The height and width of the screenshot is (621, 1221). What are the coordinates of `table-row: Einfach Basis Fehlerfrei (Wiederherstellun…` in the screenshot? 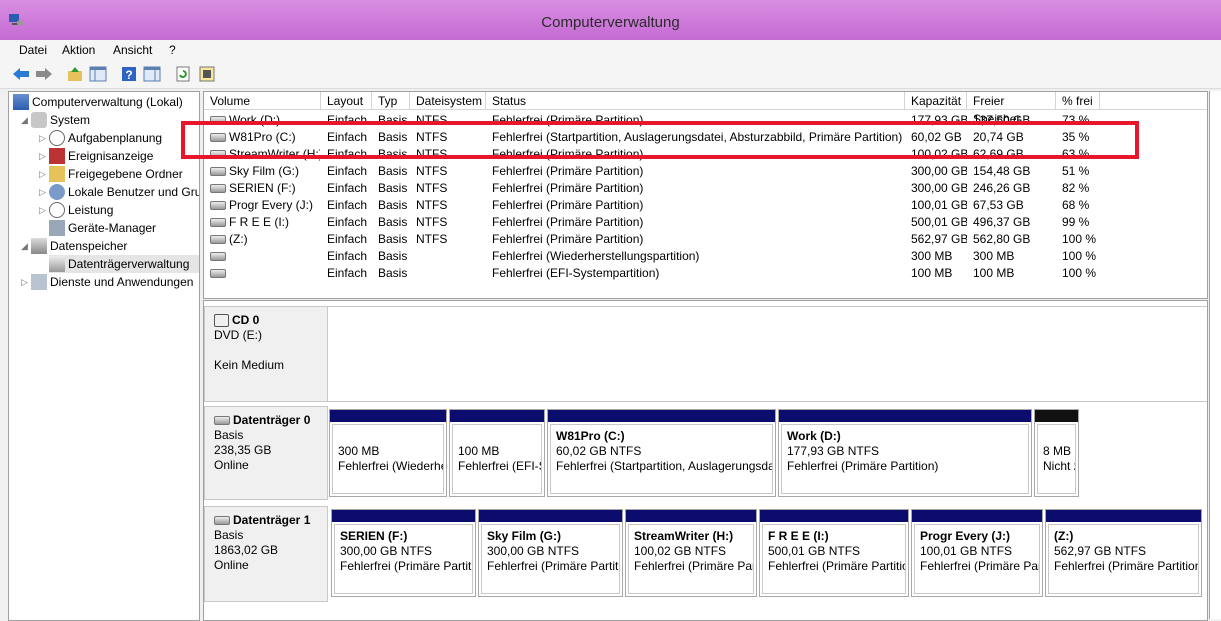 It's located at (705, 256).